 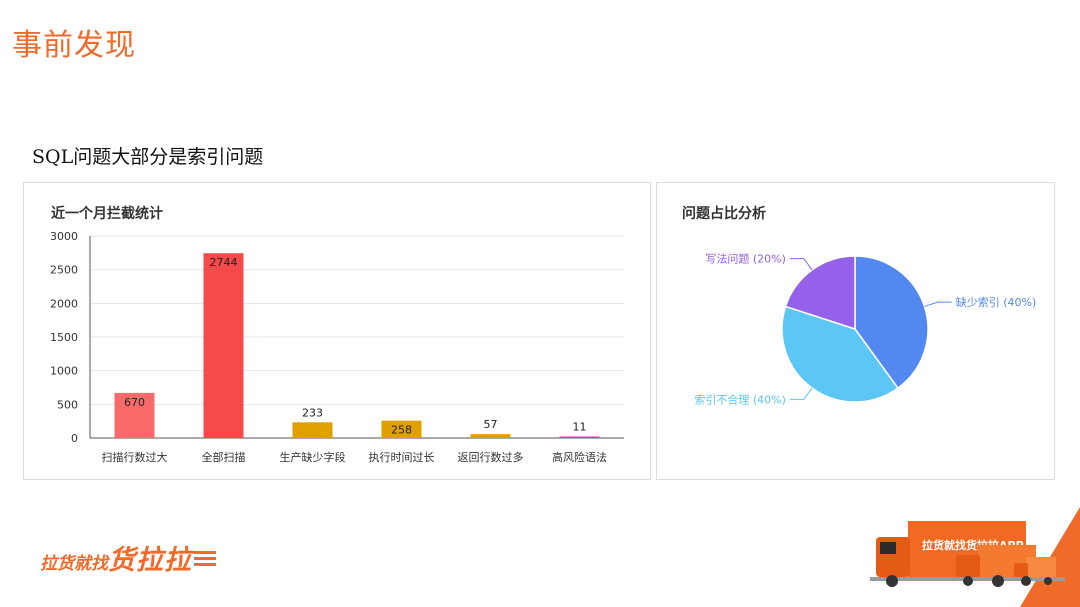 What do you see at coordinates (491, 457) in the screenshot?
I see `x-tick-label: 返回行数过多` at bounding box center [491, 457].